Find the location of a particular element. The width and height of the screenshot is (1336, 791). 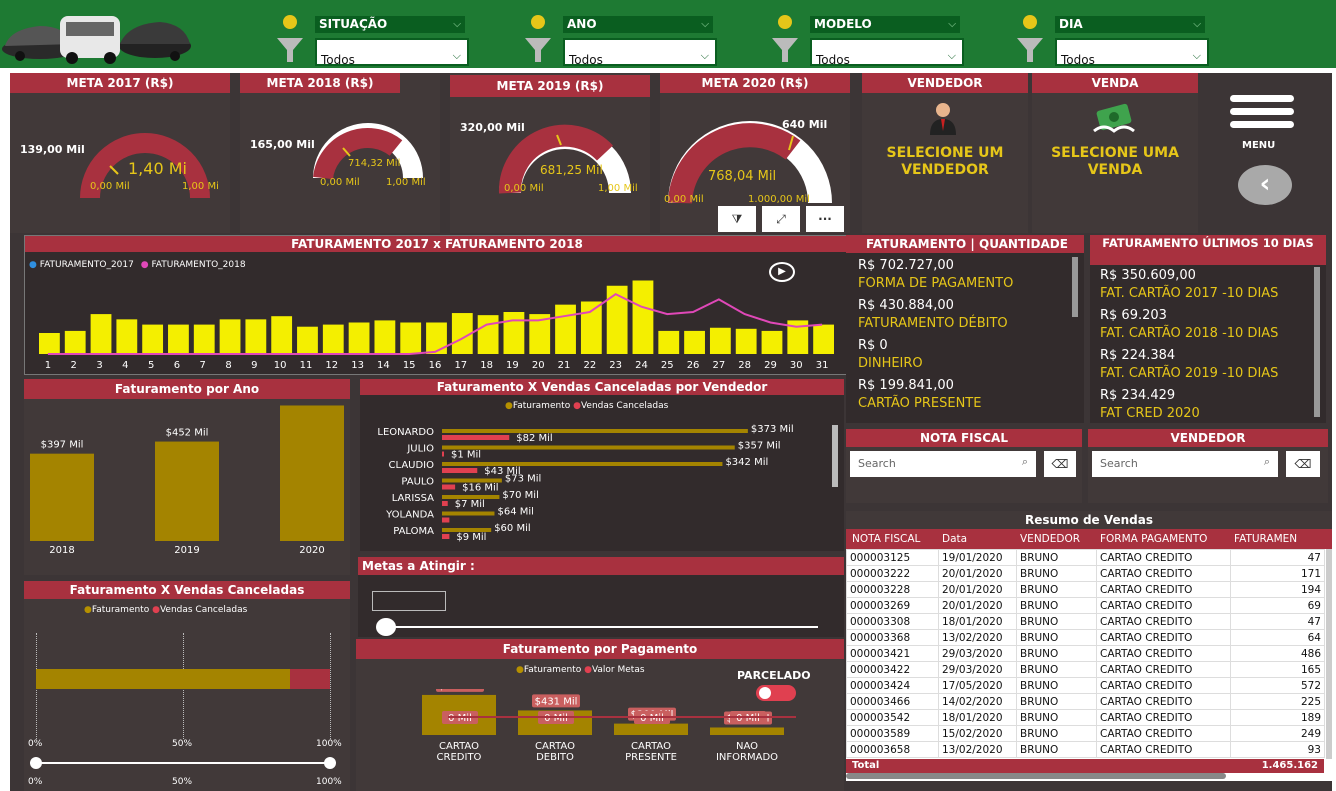

col-nota-fiscal: NOTA FISCAL is located at coordinates (892, 539).